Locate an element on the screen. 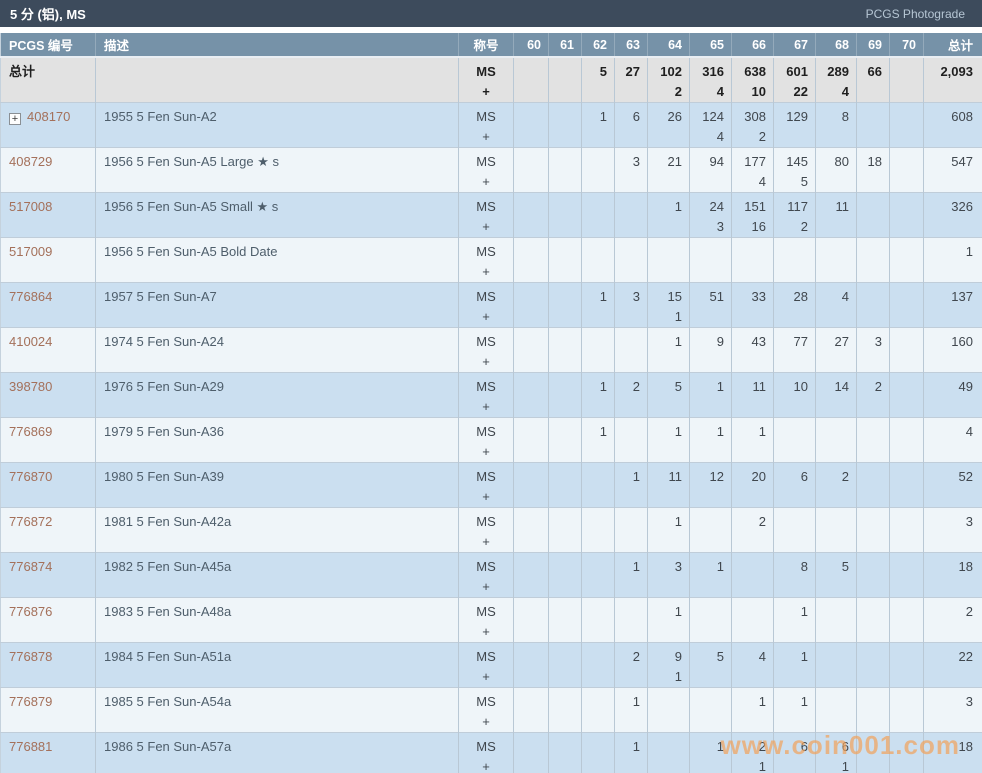 Image resolution: width=982 pixels, height=773 pixels. pcgs-number-link: 776876 is located at coordinates (30, 611).